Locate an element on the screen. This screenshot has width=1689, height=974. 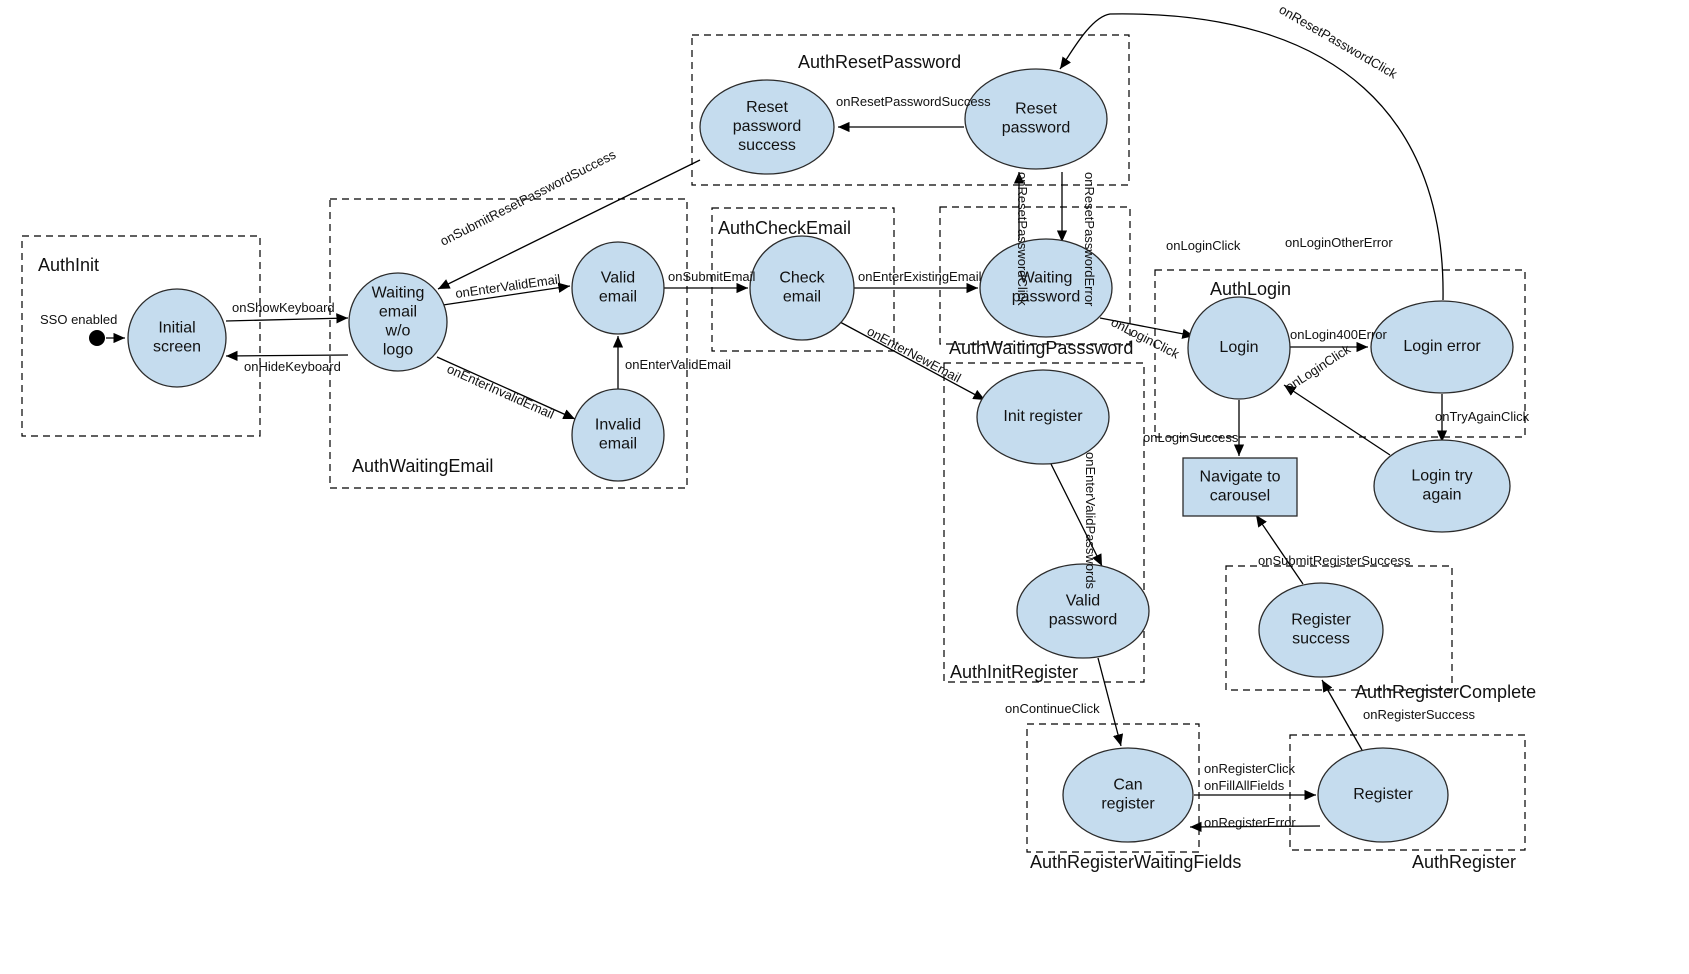
state-node-reset_password: Reset password is located at coordinates (1036, 119).